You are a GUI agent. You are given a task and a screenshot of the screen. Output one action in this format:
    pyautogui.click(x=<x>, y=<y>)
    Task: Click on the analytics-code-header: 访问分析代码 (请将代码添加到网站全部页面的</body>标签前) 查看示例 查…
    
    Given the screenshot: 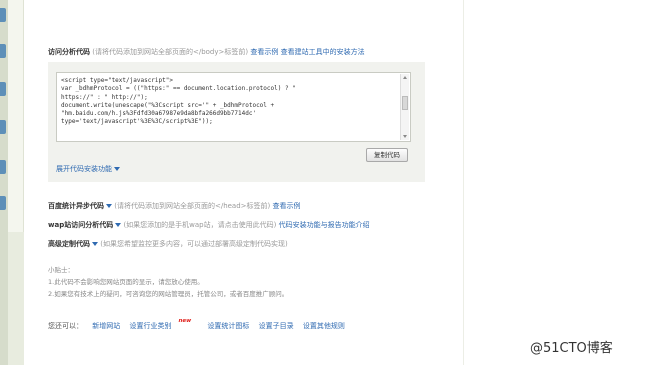 What is the action you would take?
    pyautogui.click(x=206, y=52)
    